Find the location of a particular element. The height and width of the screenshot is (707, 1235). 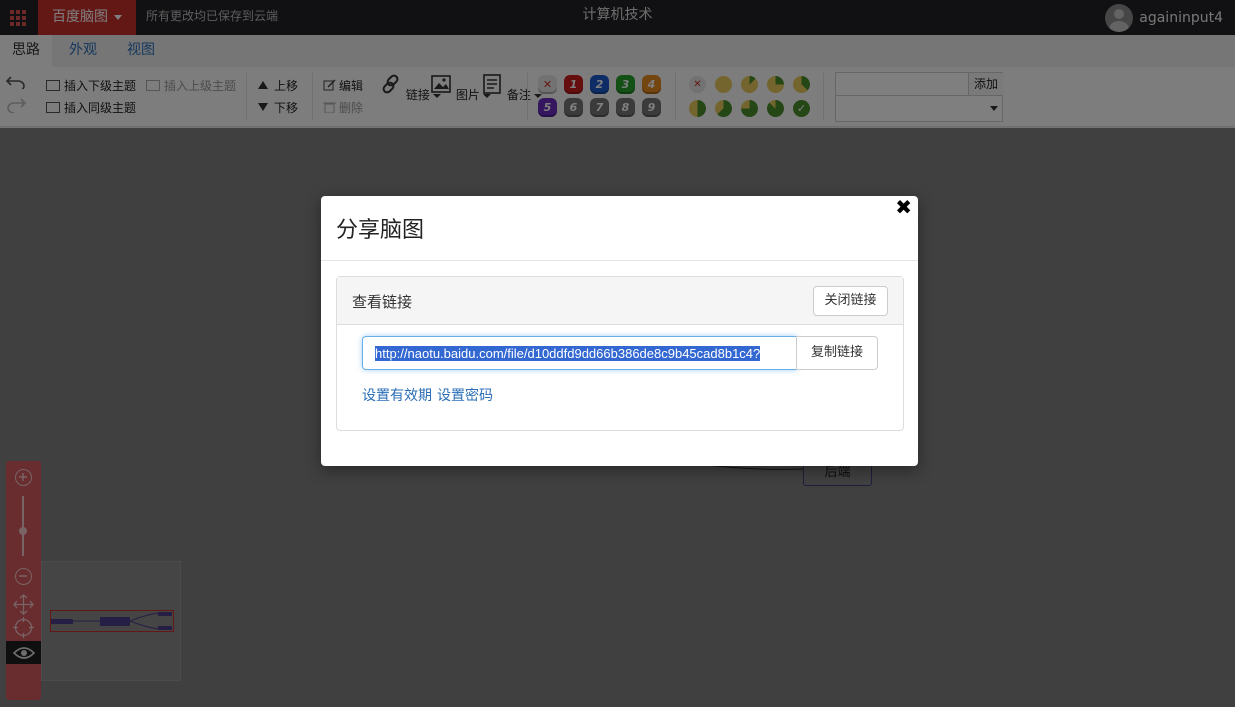

close-icon: ✖ is located at coordinates (903, 207).